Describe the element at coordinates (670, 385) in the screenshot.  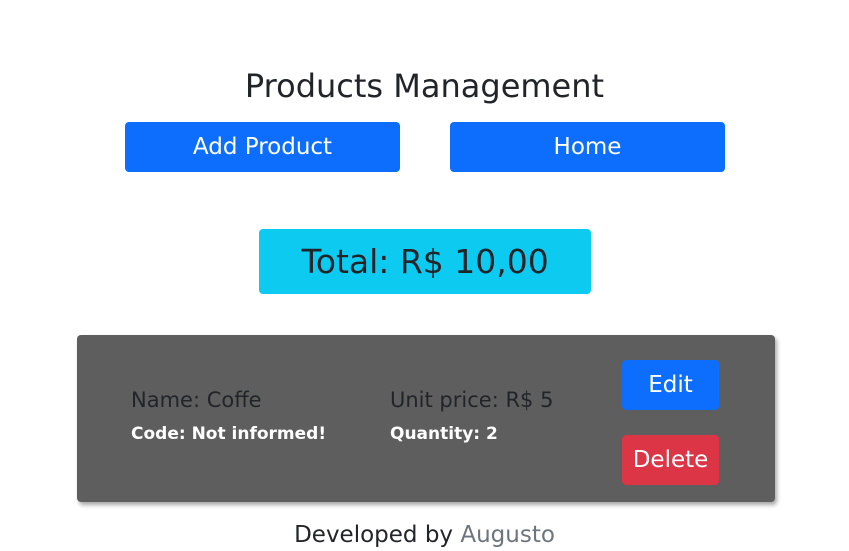
I see `edit-product-button: Edit` at that location.